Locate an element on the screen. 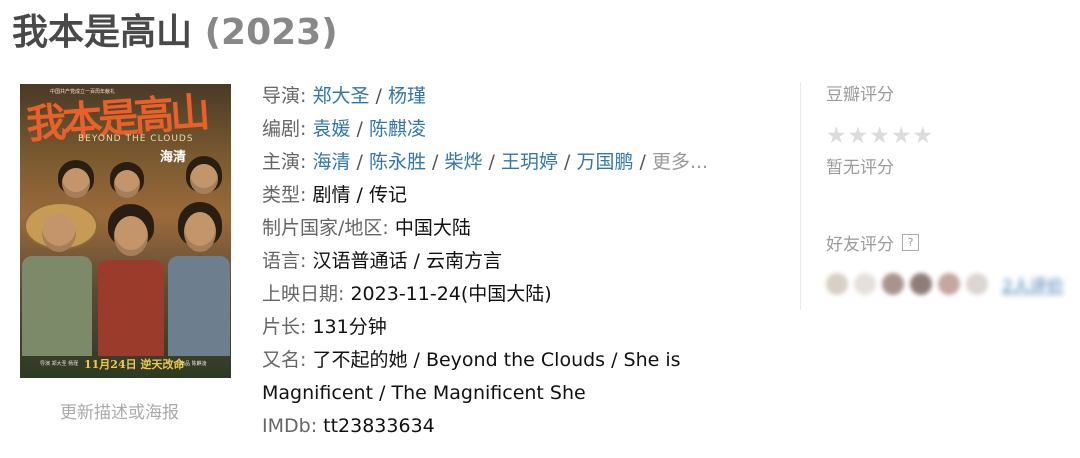 The height and width of the screenshot is (458, 1080). section-divider is located at coordinates (800, 196).